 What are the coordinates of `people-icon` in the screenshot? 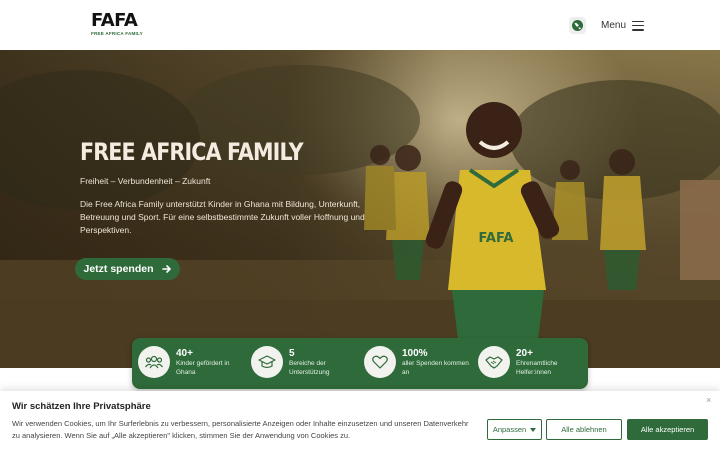 It's located at (154, 362).